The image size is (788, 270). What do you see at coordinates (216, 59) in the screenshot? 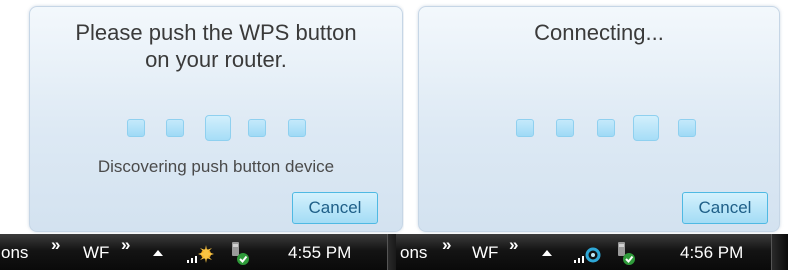
I see `title-line-2: on your router.` at bounding box center [216, 59].